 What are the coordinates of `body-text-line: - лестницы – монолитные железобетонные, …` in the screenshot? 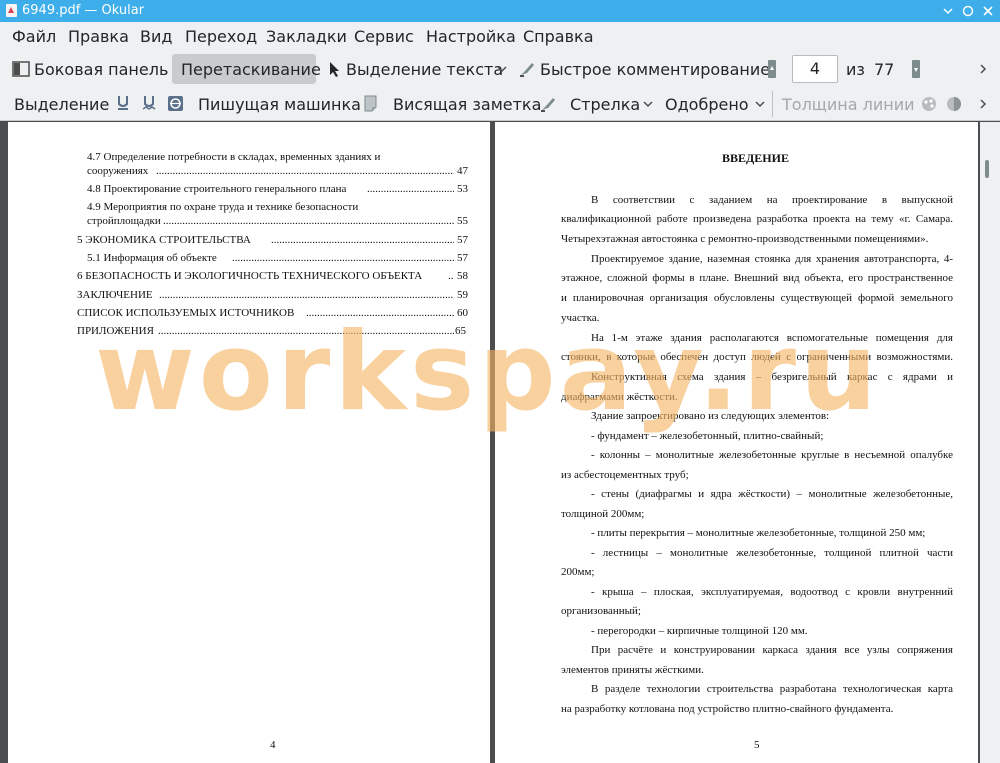 It's located at (772, 553).